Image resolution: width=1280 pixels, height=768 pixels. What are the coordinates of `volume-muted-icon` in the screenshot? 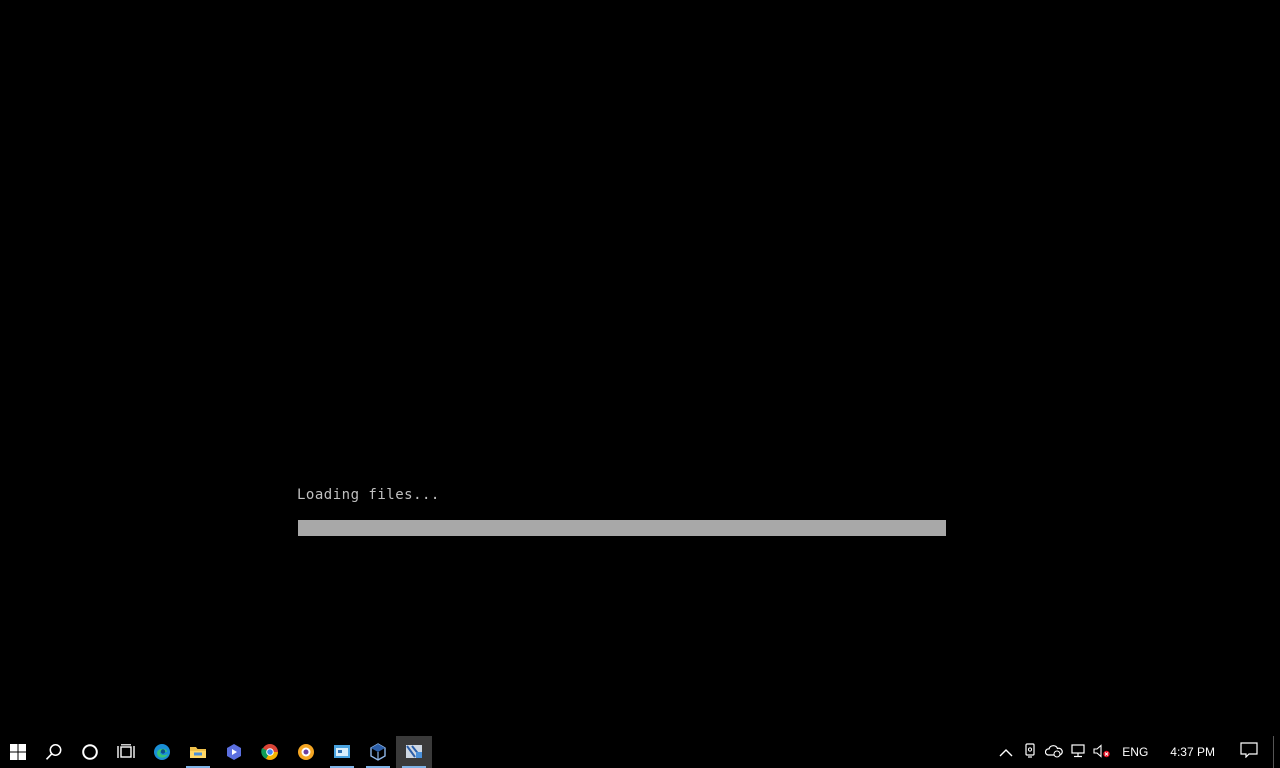 It's located at (1102, 752).